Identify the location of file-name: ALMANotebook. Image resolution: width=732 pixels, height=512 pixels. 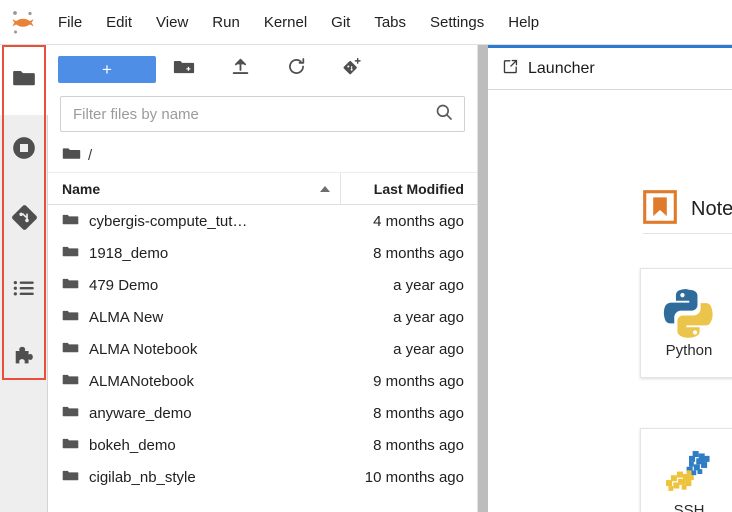
(142, 381).